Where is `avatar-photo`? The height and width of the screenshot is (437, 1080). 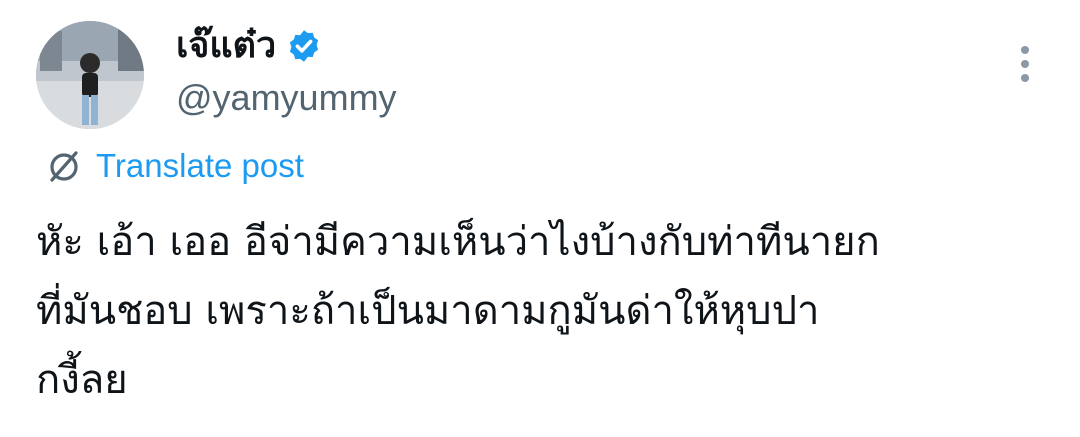
avatar-photo is located at coordinates (90, 75).